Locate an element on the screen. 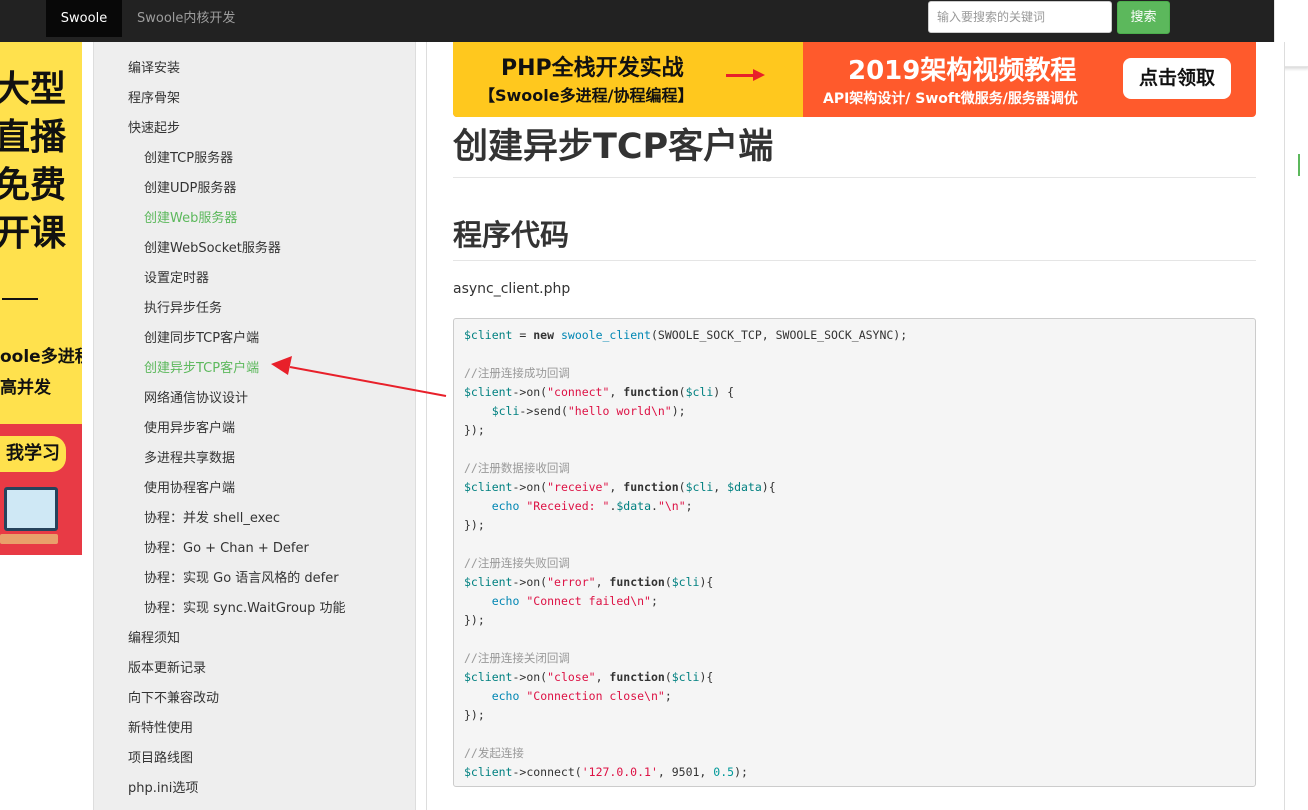 This screenshot has height=810, width=1308. code-token: //注册数据接收回调 is located at coordinates (517, 468).